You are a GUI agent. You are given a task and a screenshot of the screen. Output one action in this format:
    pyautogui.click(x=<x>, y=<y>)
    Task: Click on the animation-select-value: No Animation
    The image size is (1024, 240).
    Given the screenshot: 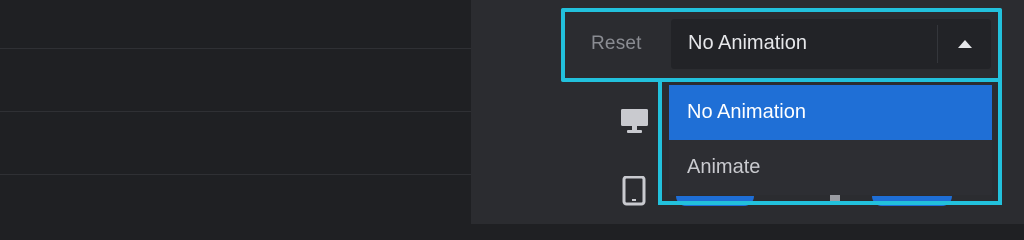 What is the action you would take?
    pyautogui.click(x=747, y=43)
    